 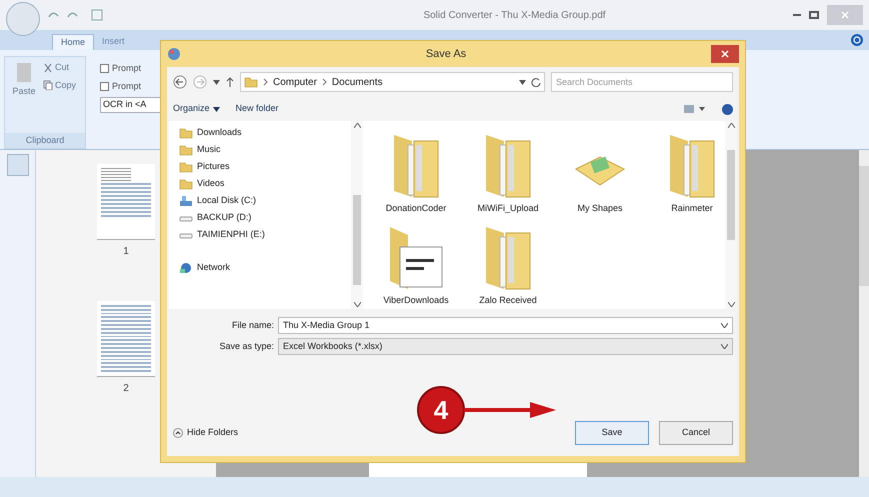 I want to click on cut-button: Cut, so click(x=59, y=67).